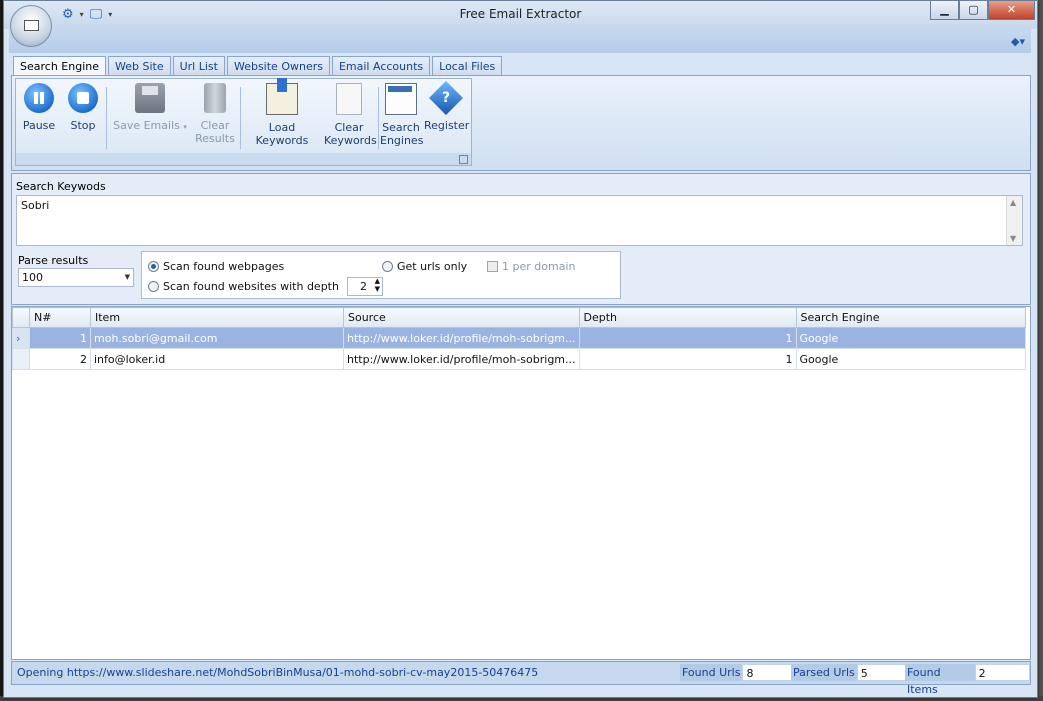  I want to click on parsed-urls-panel: Parsed Urls 5, so click(851, 672).